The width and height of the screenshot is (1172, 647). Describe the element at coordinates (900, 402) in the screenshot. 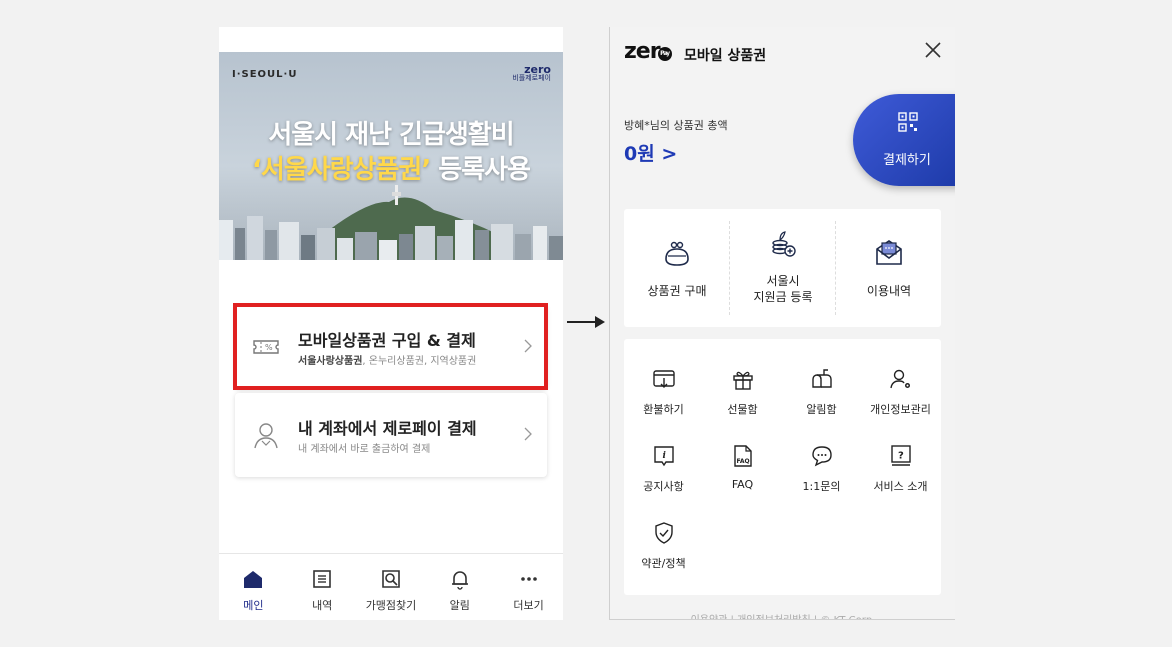

I see `privacy-settings-item: 개인정보관리` at that location.